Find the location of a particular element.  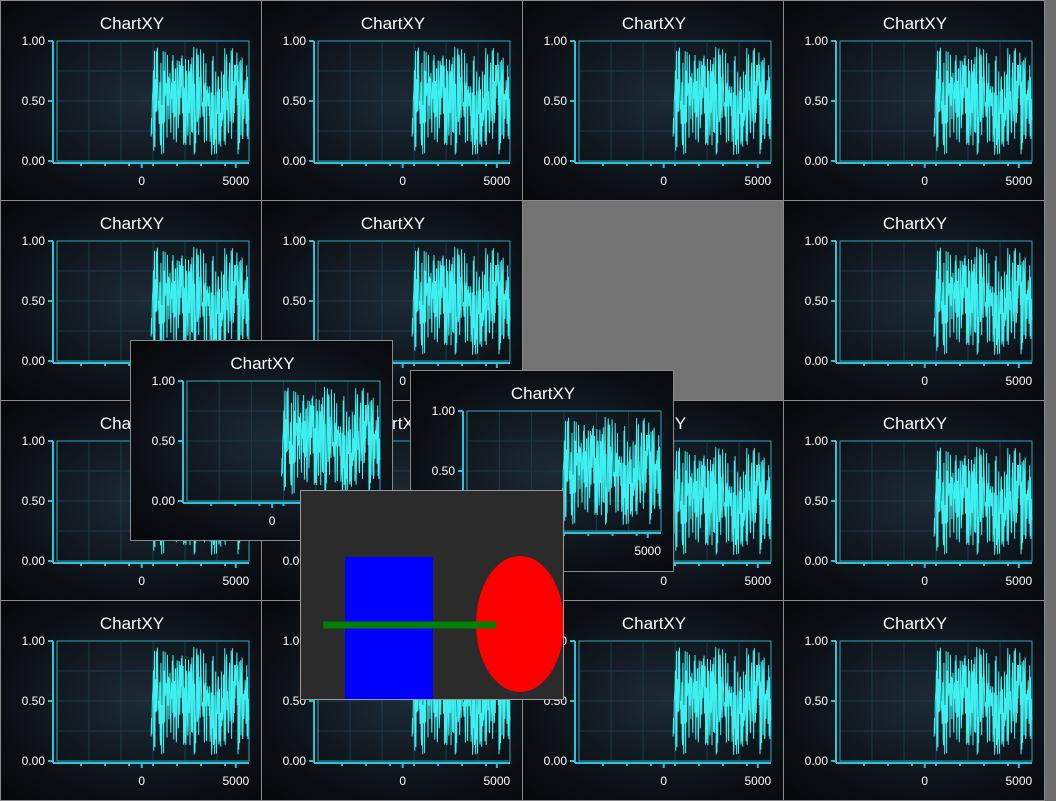

shapes-canvas is located at coordinates (443, 627).